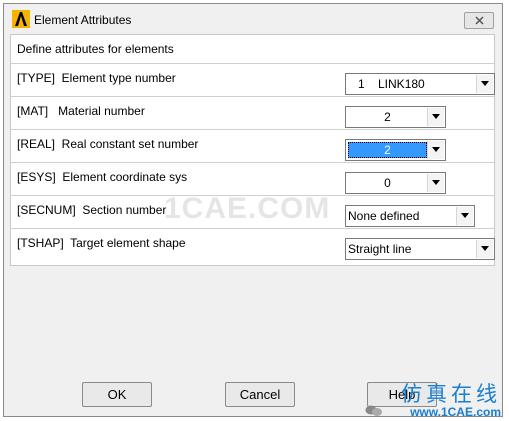  I want to click on row-label: [TYPE] Element type number, so click(96, 78).